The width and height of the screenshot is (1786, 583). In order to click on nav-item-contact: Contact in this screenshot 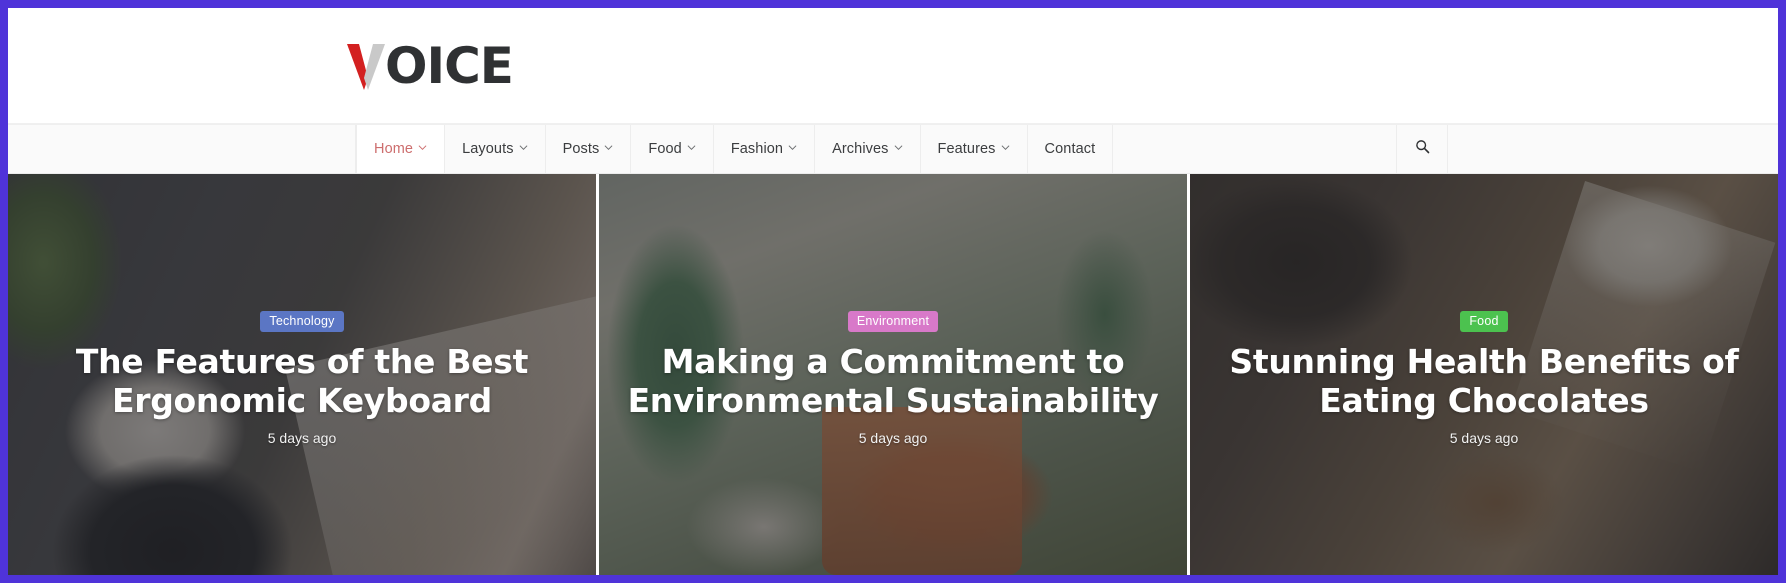, I will do `click(1071, 149)`.